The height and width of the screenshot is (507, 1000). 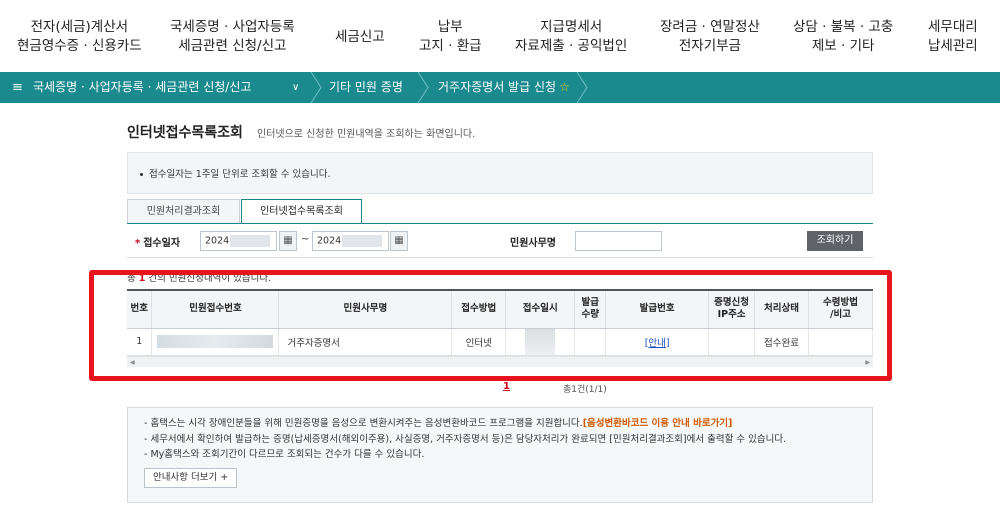 I want to click on more-info-button: 안내사항 더보기 +, so click(x=191, y=477).